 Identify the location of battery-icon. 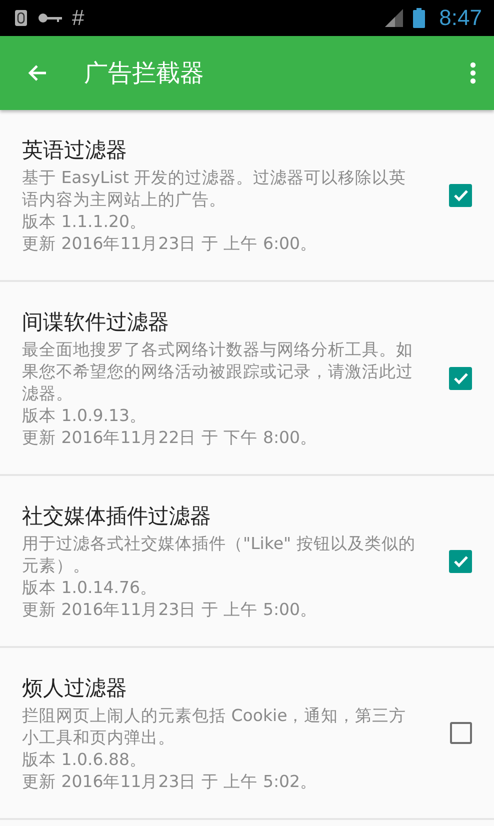
(419, 18).